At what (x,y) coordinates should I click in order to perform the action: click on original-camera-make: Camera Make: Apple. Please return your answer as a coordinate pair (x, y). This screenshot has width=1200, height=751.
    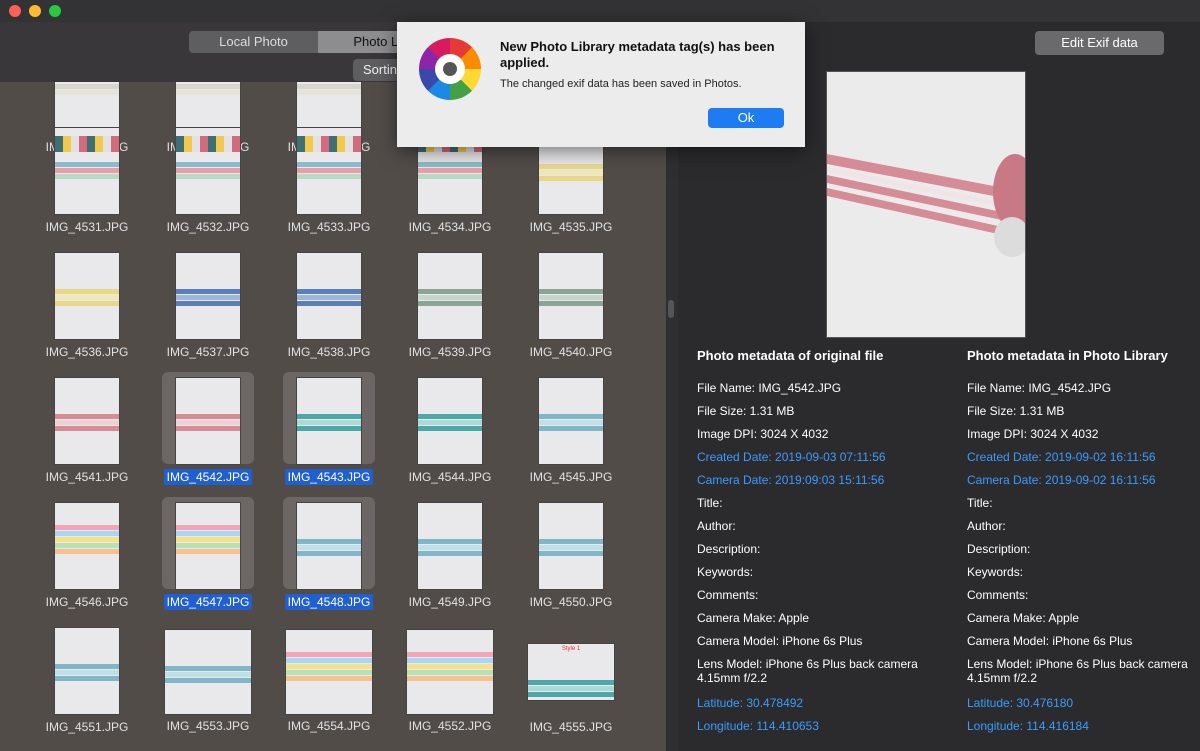
    Looking at the image, I should click on (753, 618).